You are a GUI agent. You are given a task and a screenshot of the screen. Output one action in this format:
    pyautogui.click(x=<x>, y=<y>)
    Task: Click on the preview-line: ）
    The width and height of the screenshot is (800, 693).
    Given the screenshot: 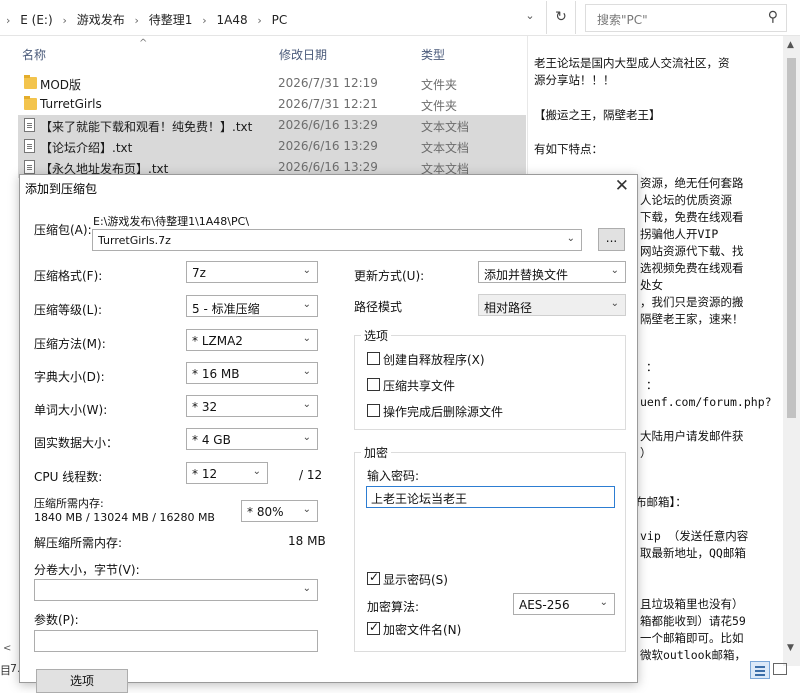 What is the action you would take?
    pyautogui.click(x=646, y=453)
    